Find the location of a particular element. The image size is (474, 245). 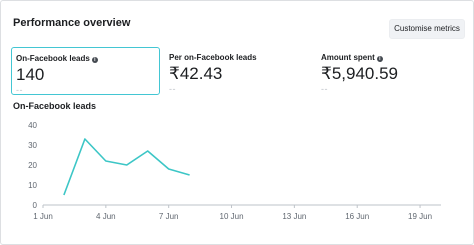

x-tick-label: 10 Jun is located at coordinates (232, 216).